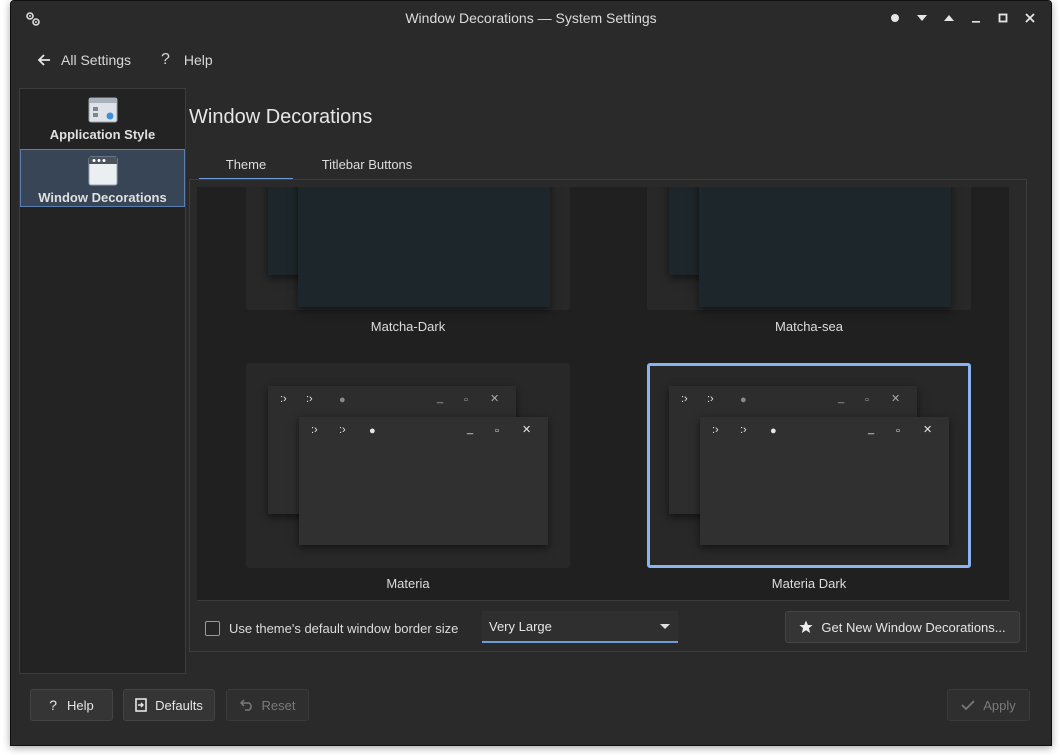 This screenshot has height=755, width=1060. I want to click on theme-card-materia: :› :› ● _ ▫ ✕ :› :› ● _ ▫ ✕, so click(408, 465).